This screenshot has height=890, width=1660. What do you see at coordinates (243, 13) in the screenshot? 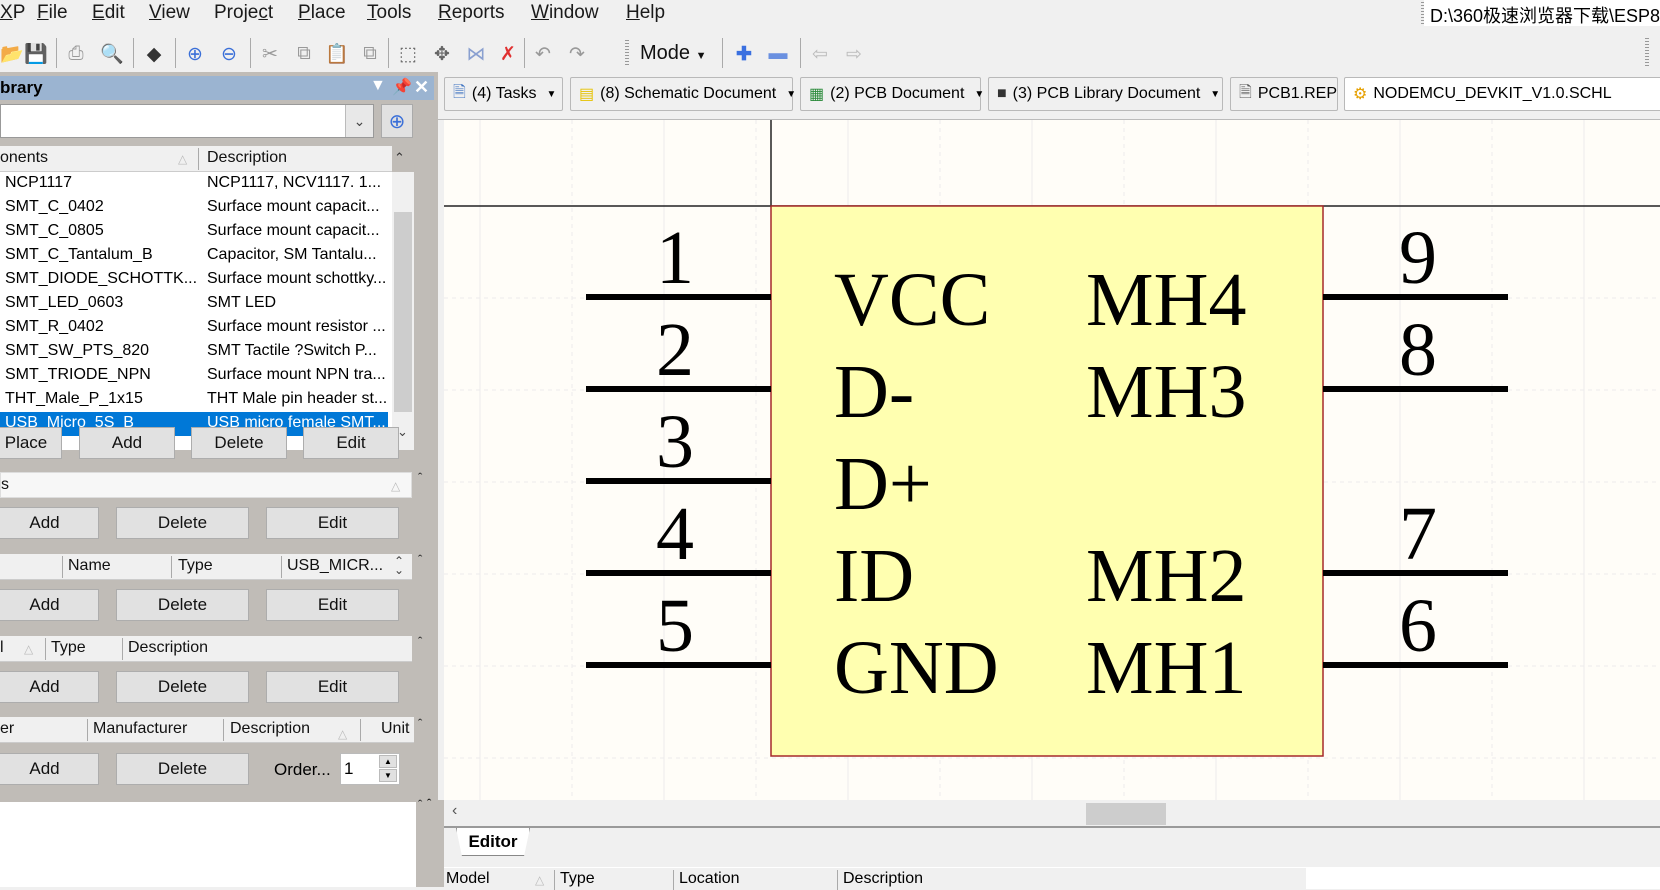
I see `menu-project: Project` at bounding box center [243, 13].